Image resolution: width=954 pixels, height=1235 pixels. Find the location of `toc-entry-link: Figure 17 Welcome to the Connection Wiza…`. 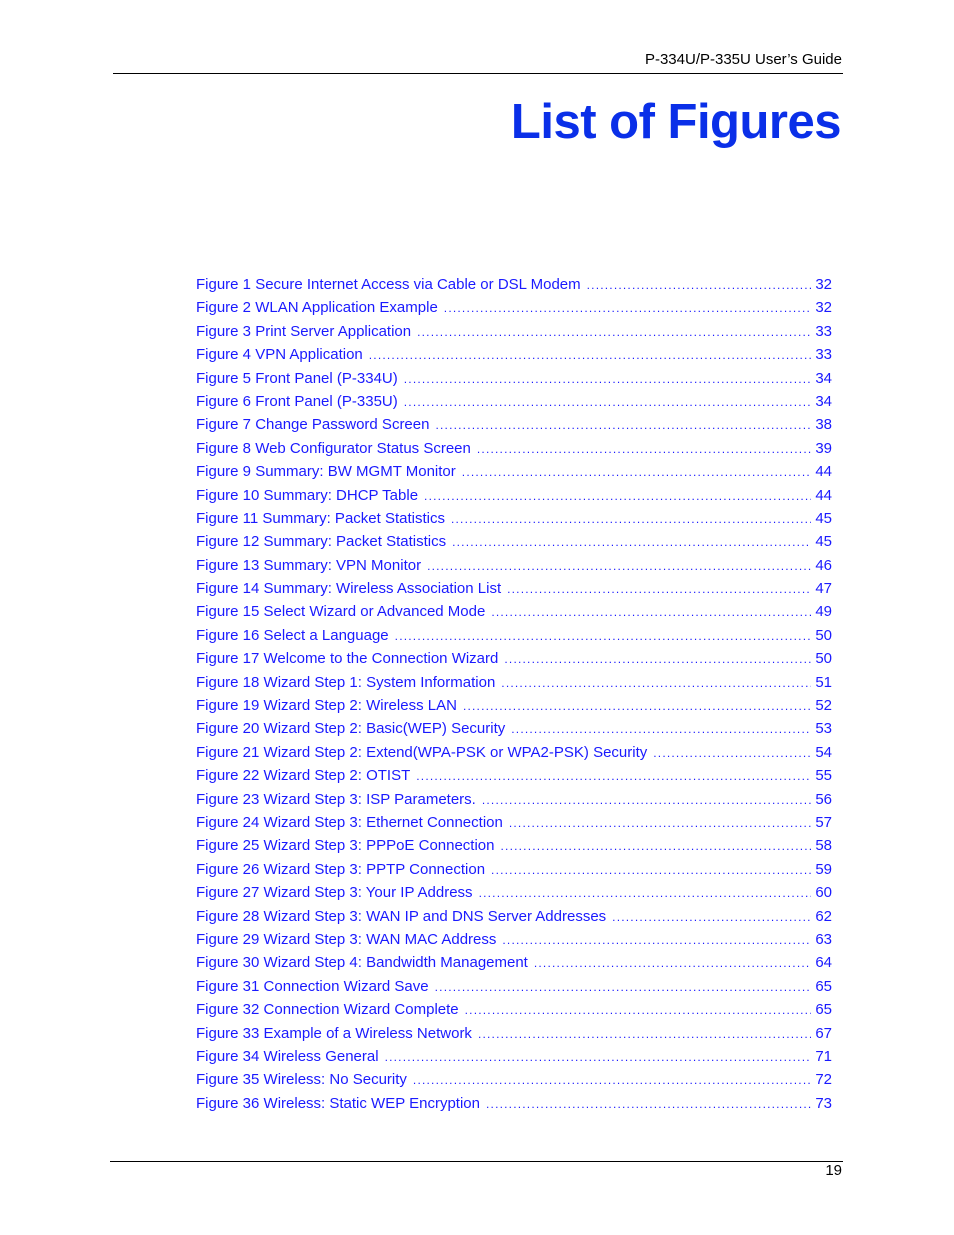

toc-entry-link: Figure 17 Welcome to the Connection Wiza… is located at coordinates (514, 658).